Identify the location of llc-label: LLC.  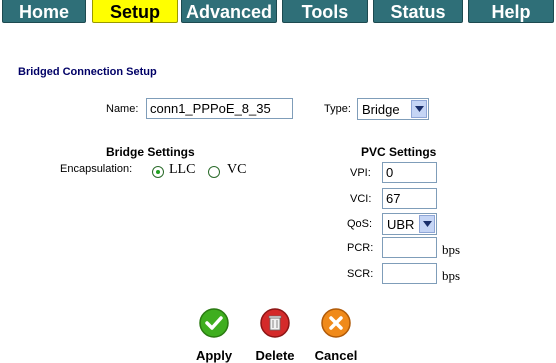
(182, 169).